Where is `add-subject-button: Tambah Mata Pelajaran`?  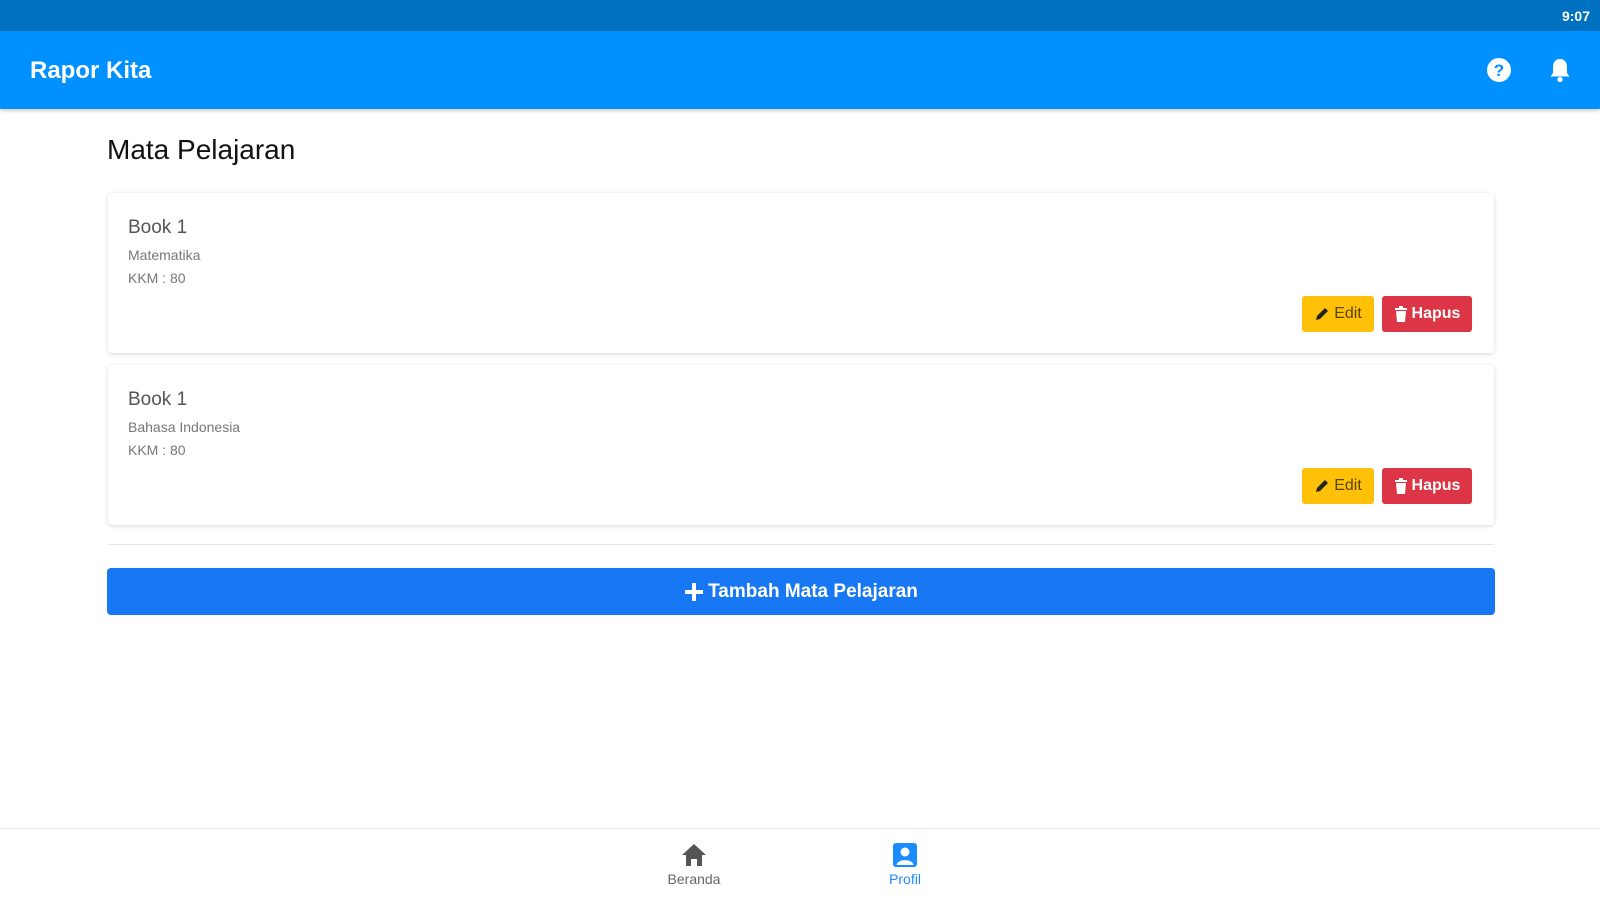 add-subject-button: Tambah Mata Pelajaran is located at coordinates (801, 591).